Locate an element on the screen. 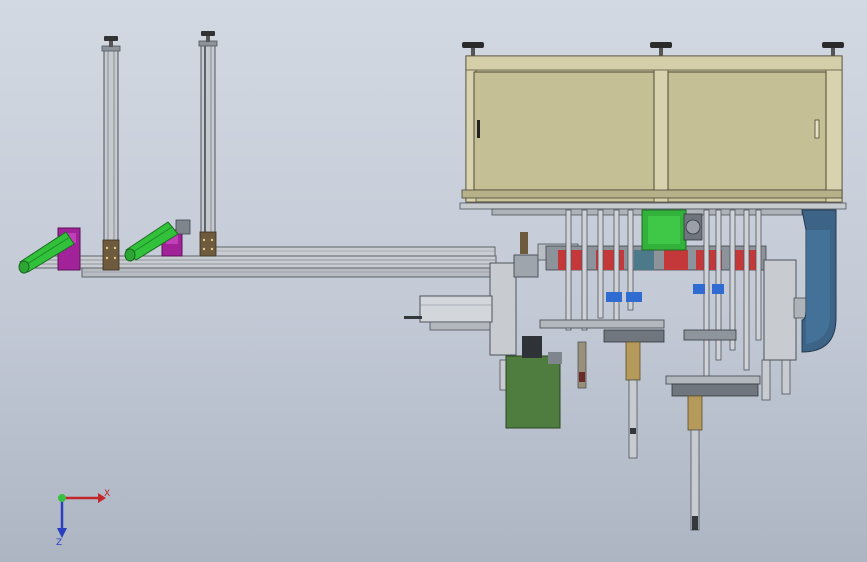 Image resolution: width=867 pixels, height=562 pixels. triad-x-label: X is located at coordinates (107, 494).